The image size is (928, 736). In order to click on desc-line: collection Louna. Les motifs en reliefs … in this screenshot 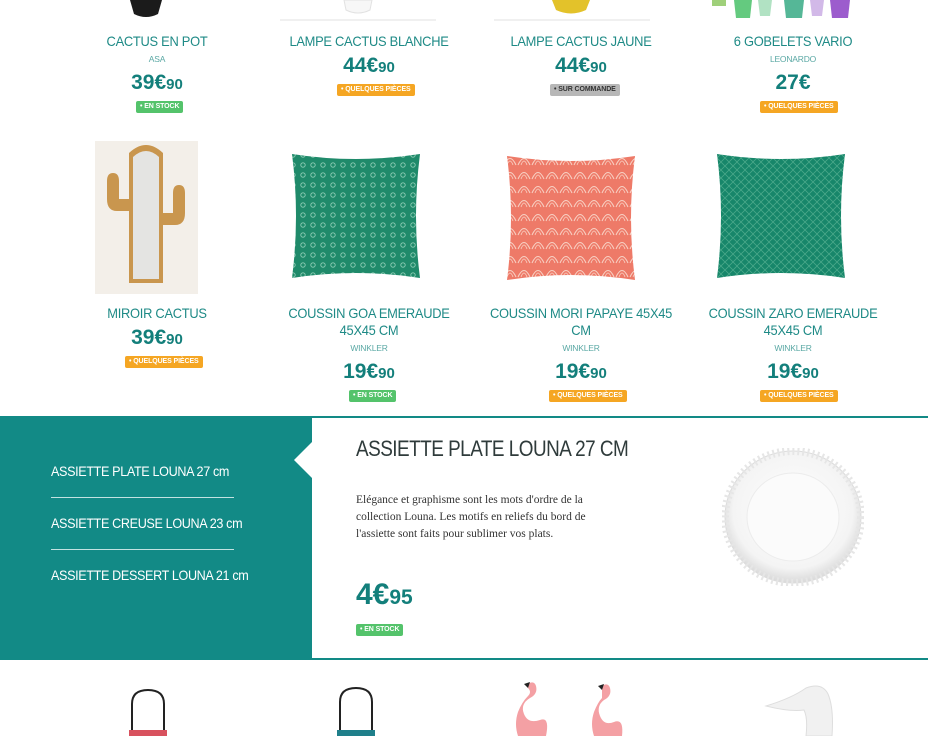, I will do `click(471, 517)`.